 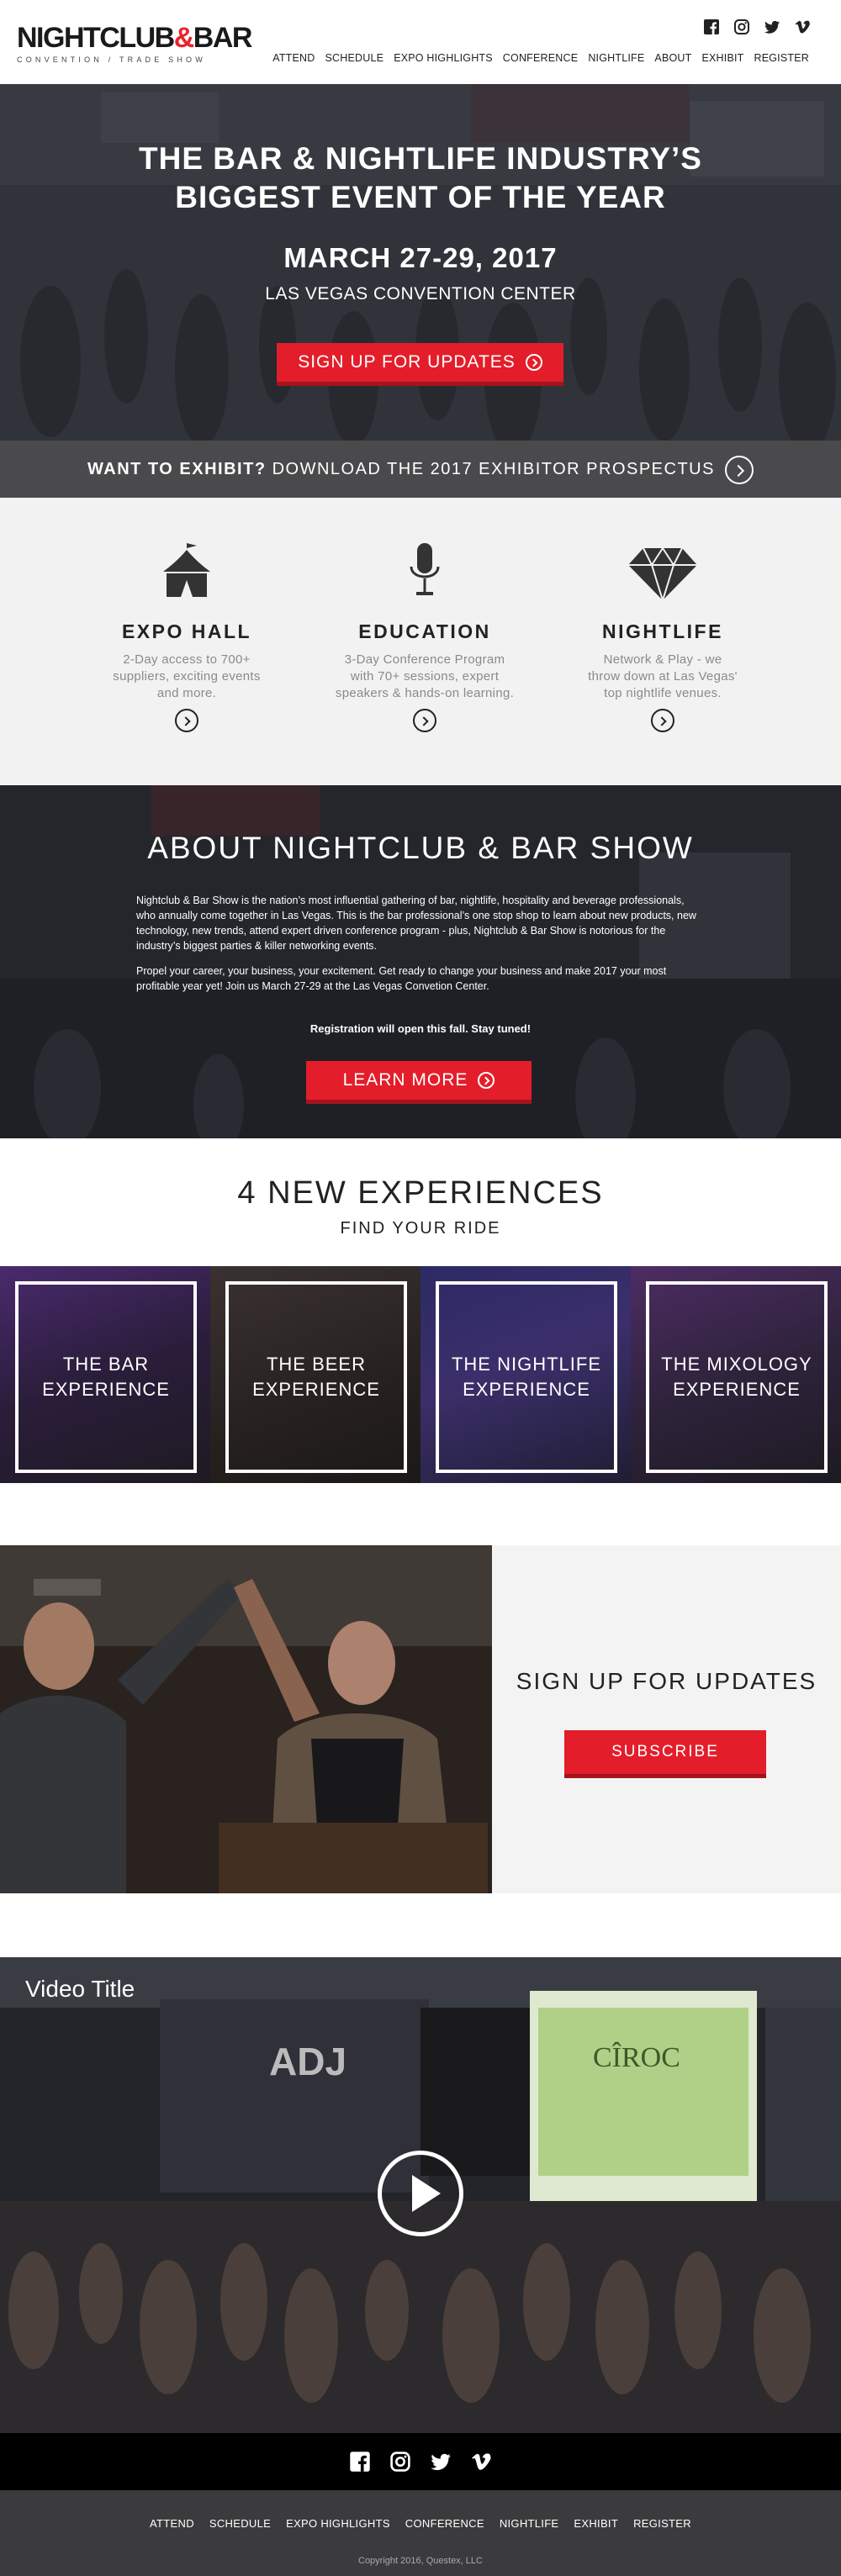 I want to click on feature-title: NIGHTLIFE, so click(x=662, y=631).